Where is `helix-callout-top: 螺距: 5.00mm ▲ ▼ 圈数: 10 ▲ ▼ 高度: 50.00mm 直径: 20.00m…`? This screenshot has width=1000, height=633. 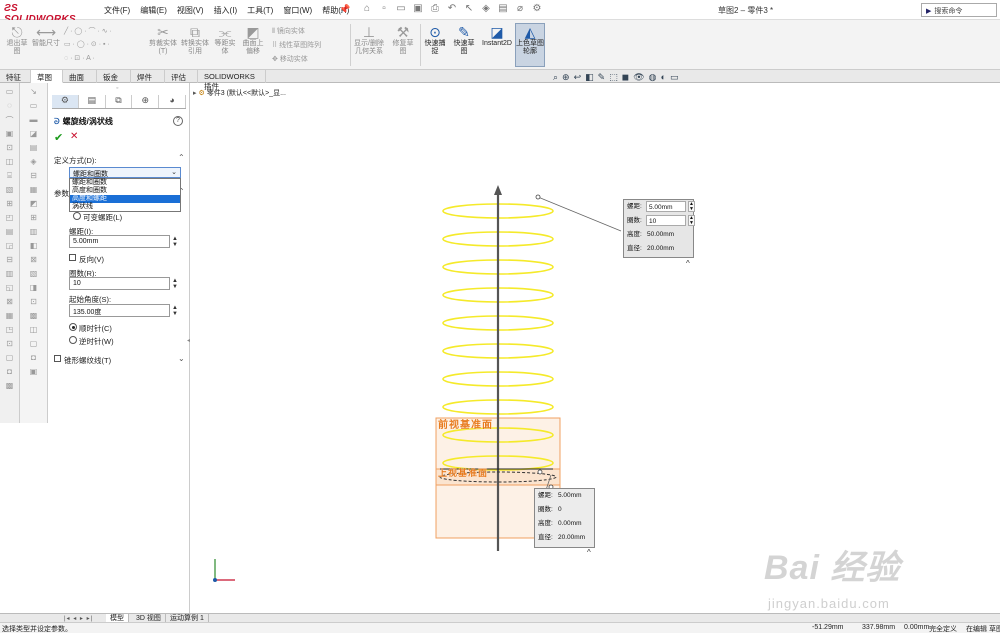 helix-callout-top: 螺距: 5.00mm ▲ ▼ 圈数: 10 ▲ ▼ 高度: 50.00mm 直径: 20.00m… is located at coordinates (659, 228).